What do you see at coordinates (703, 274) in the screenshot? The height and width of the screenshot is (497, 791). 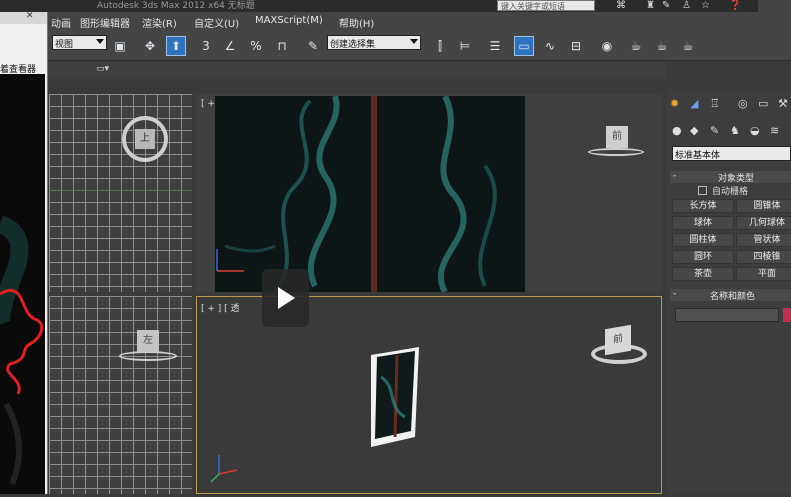 I see `teapot-button: 茶壶` at bounding box center [703, 274].